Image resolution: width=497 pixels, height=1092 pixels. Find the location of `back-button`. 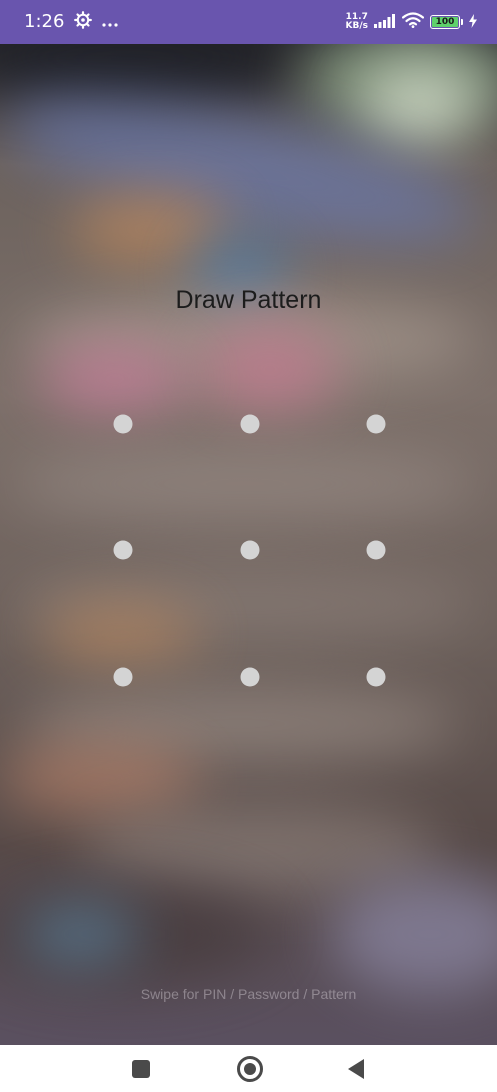

back-button is located at coordinates (356, 1068).